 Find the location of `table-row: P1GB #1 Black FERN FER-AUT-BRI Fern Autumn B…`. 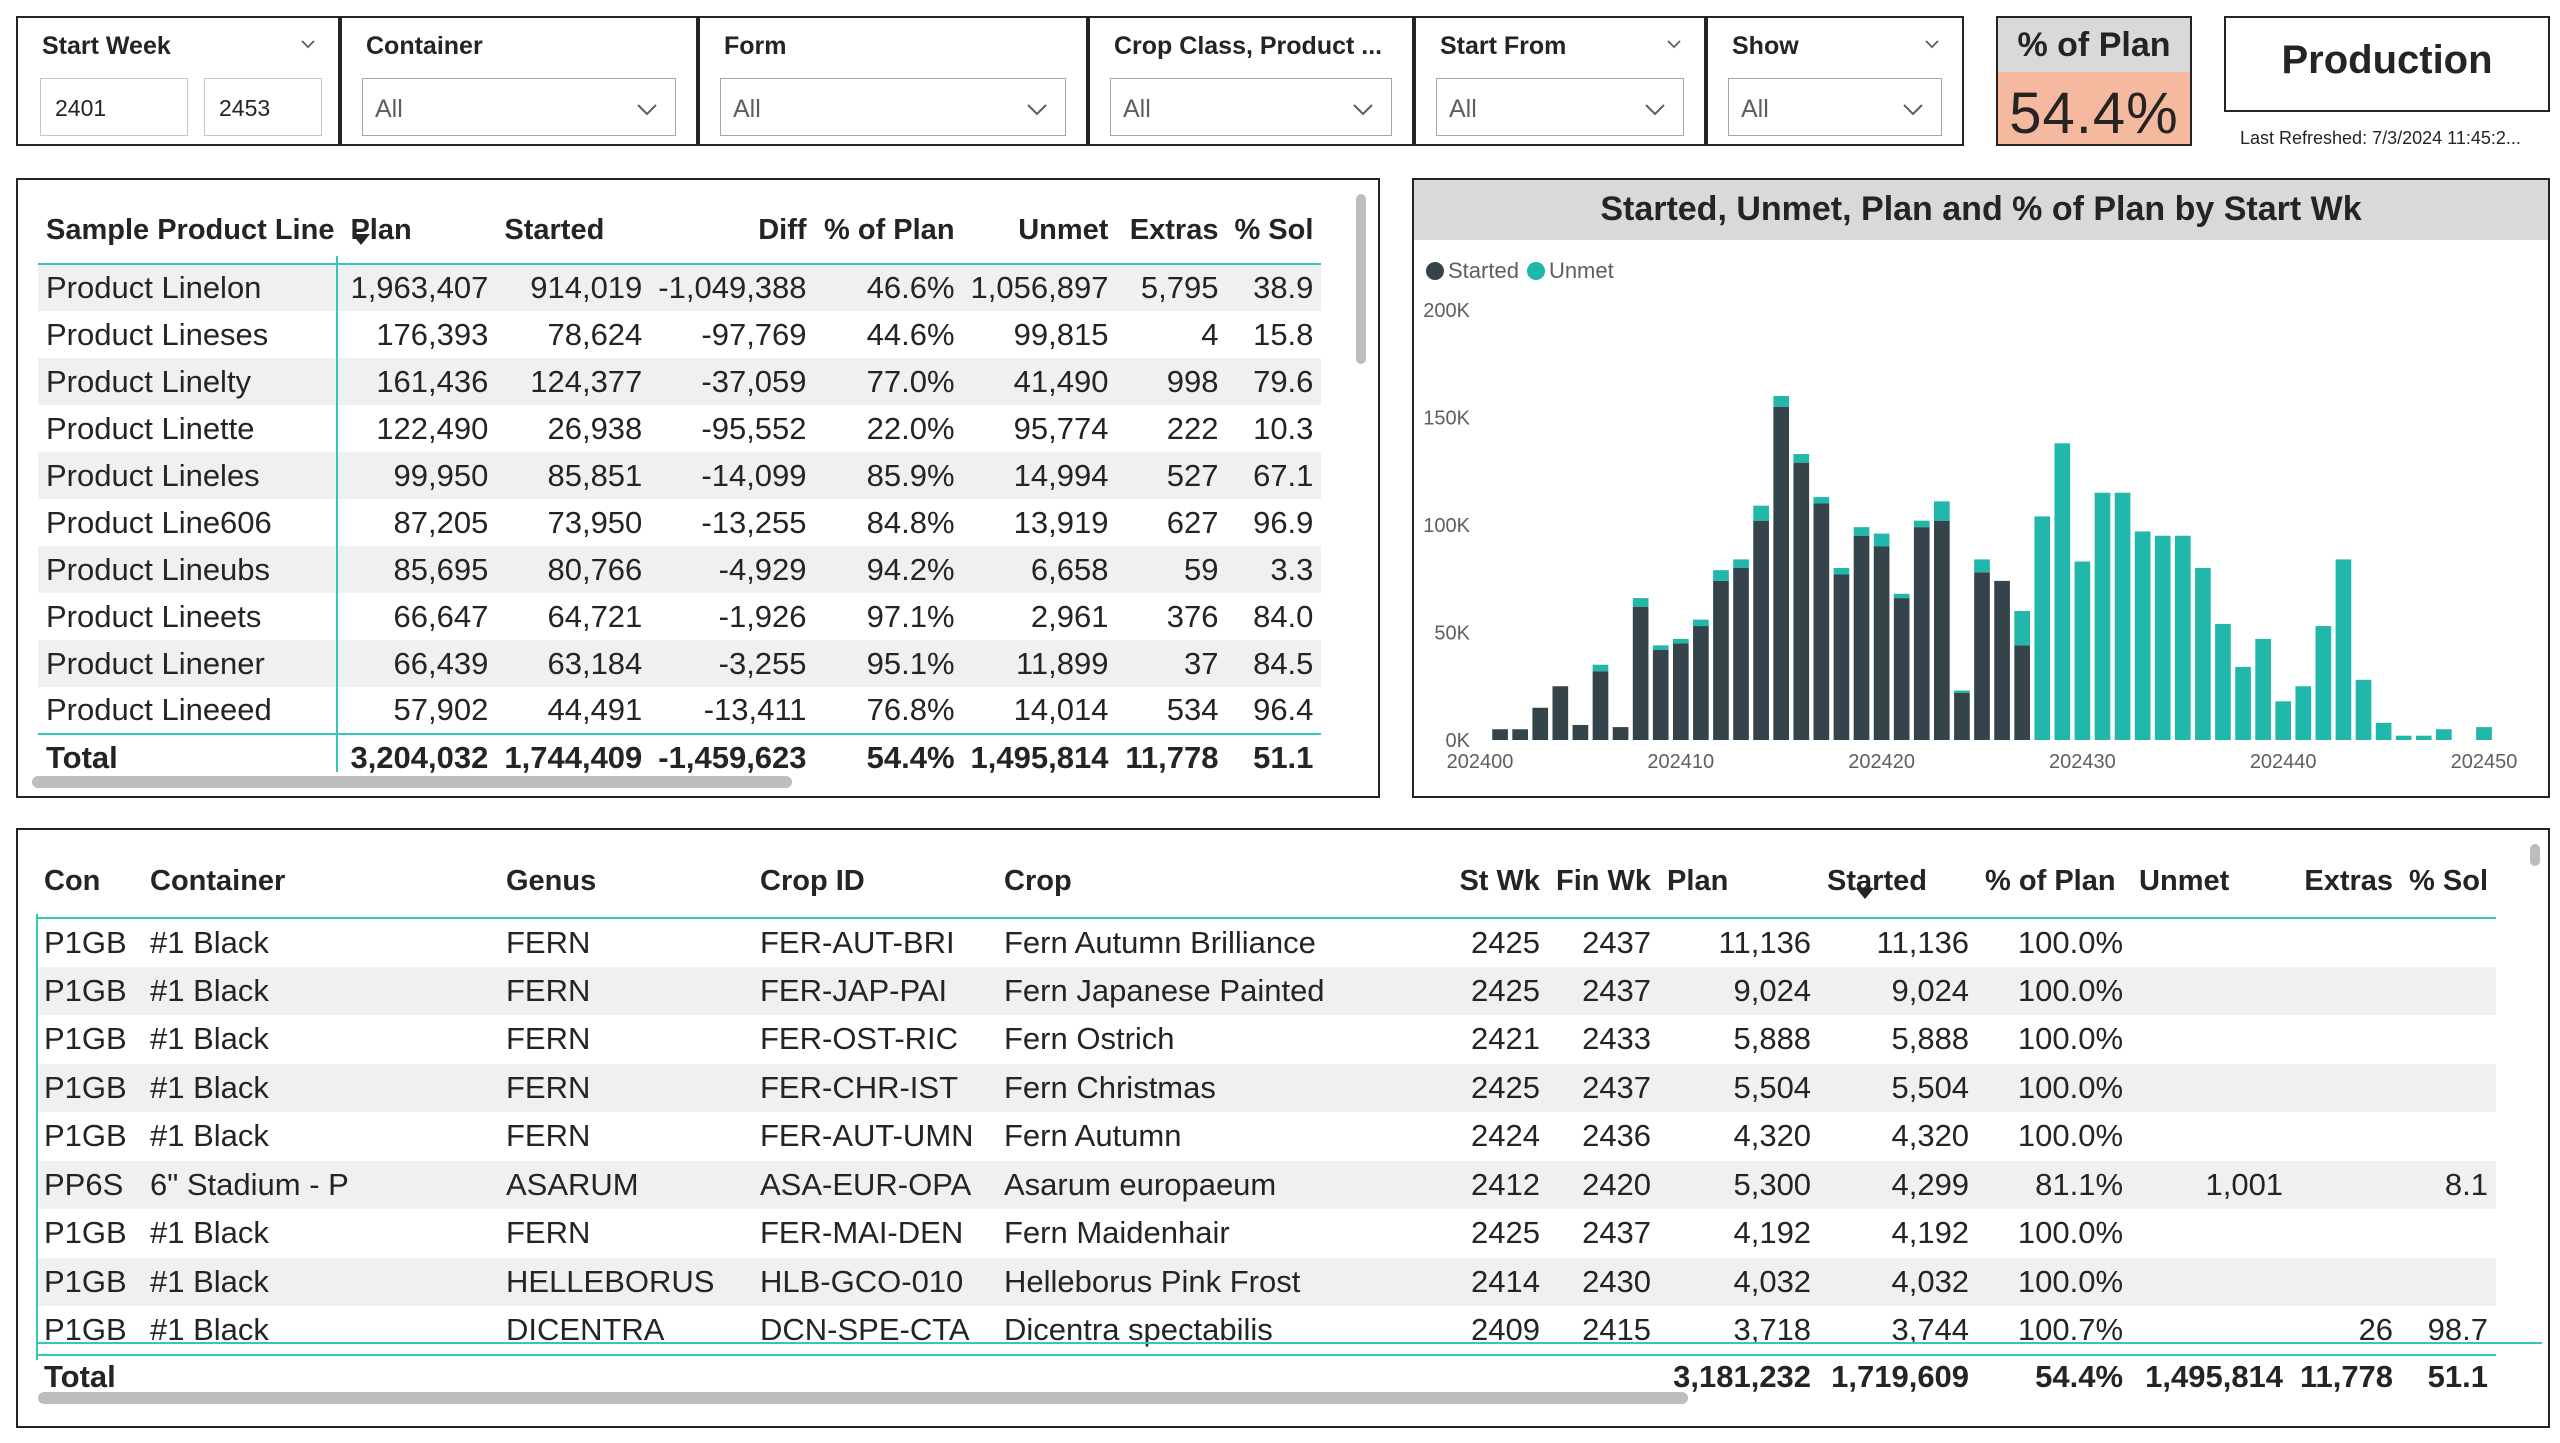

table-row: P1GB #1 Black FERN FER-AUT-BRI Fern Autumn B… is located at coordinates (1266, 942).